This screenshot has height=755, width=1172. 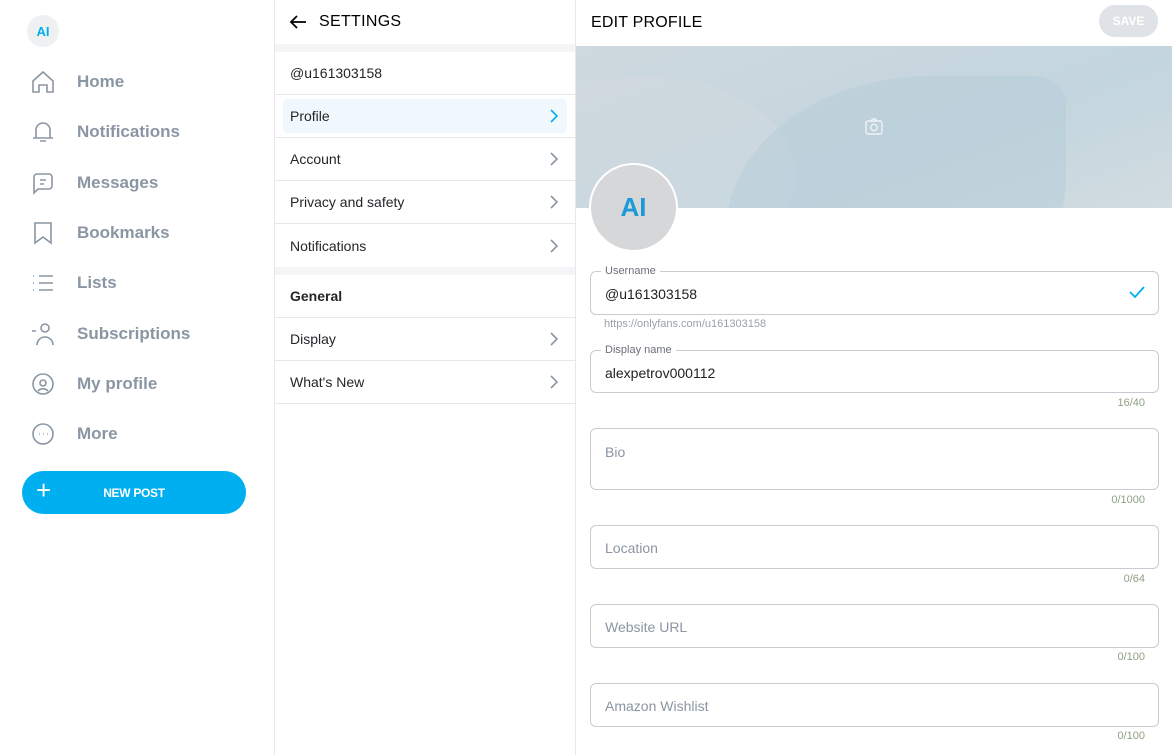 What do you see at coordinates (638, 350) in the screenshot?
I see `display-name-label: Display name` at bounding box center [638, 350].